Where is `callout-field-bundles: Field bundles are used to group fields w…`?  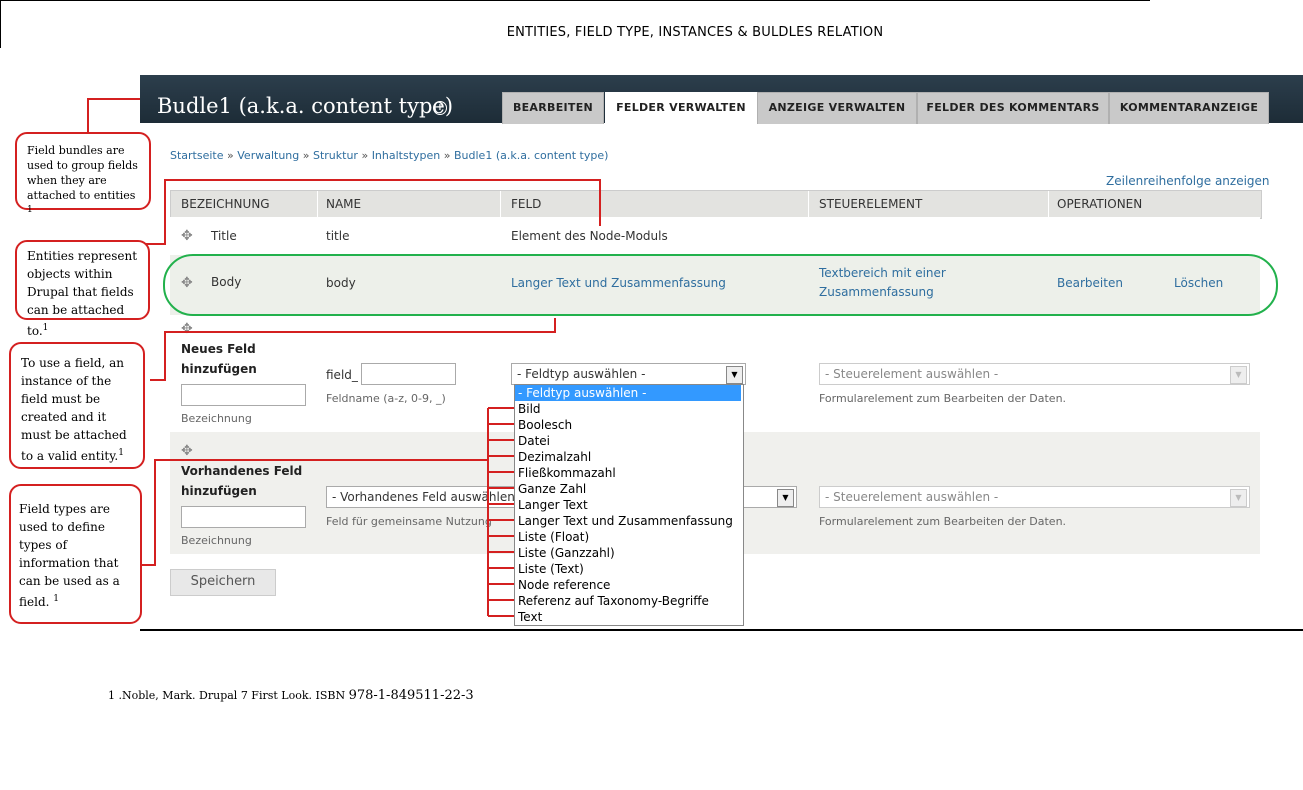 callout-field-bundles: Field bundles are used to group fields w… is located at coordinates (83, 173).